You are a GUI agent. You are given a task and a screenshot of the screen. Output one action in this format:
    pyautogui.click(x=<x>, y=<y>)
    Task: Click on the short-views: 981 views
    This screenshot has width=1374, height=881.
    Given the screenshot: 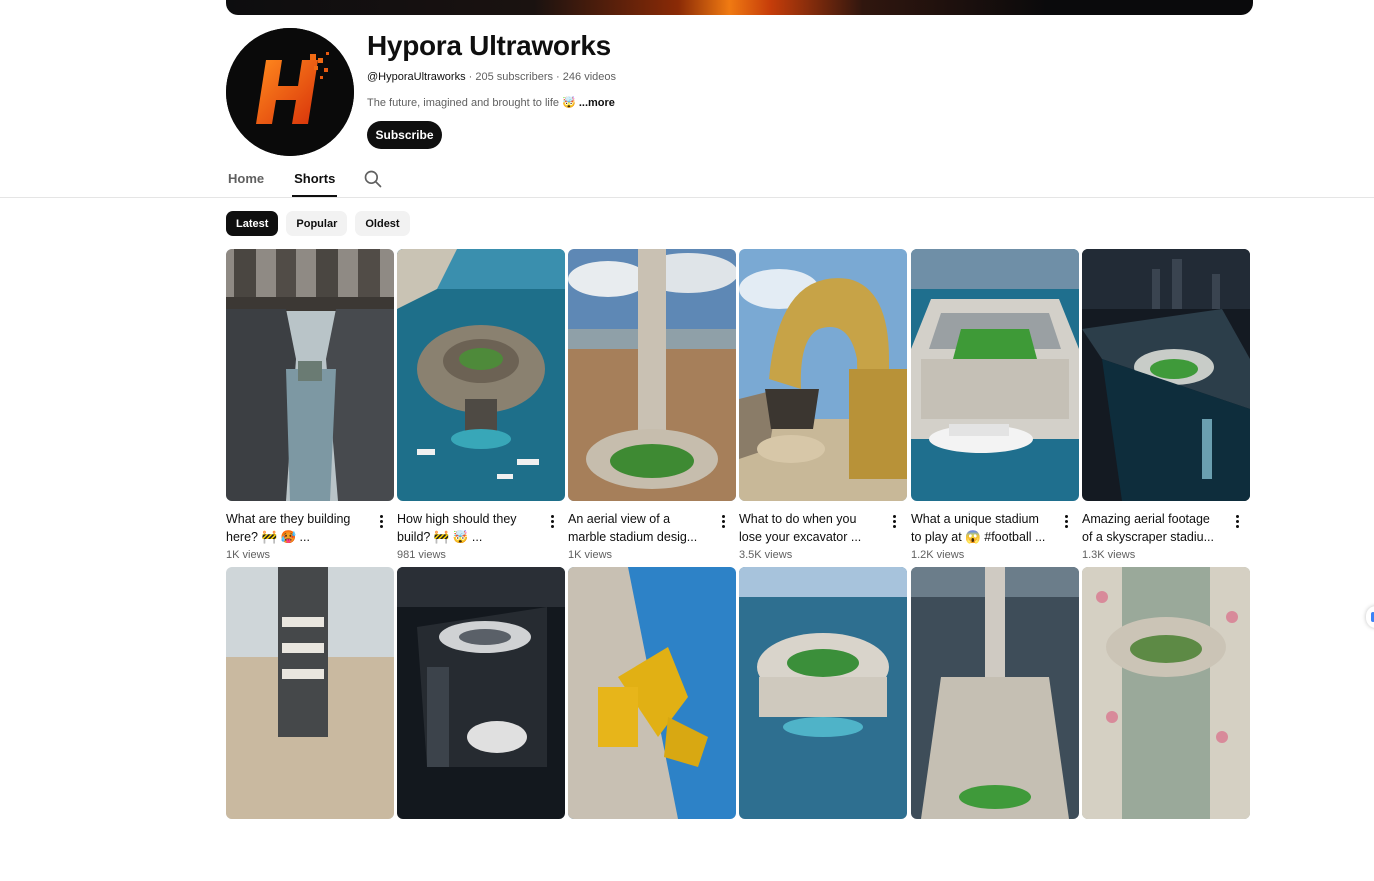 What is the action you would take?
    pyautogui.click(x=421, y=555)
    